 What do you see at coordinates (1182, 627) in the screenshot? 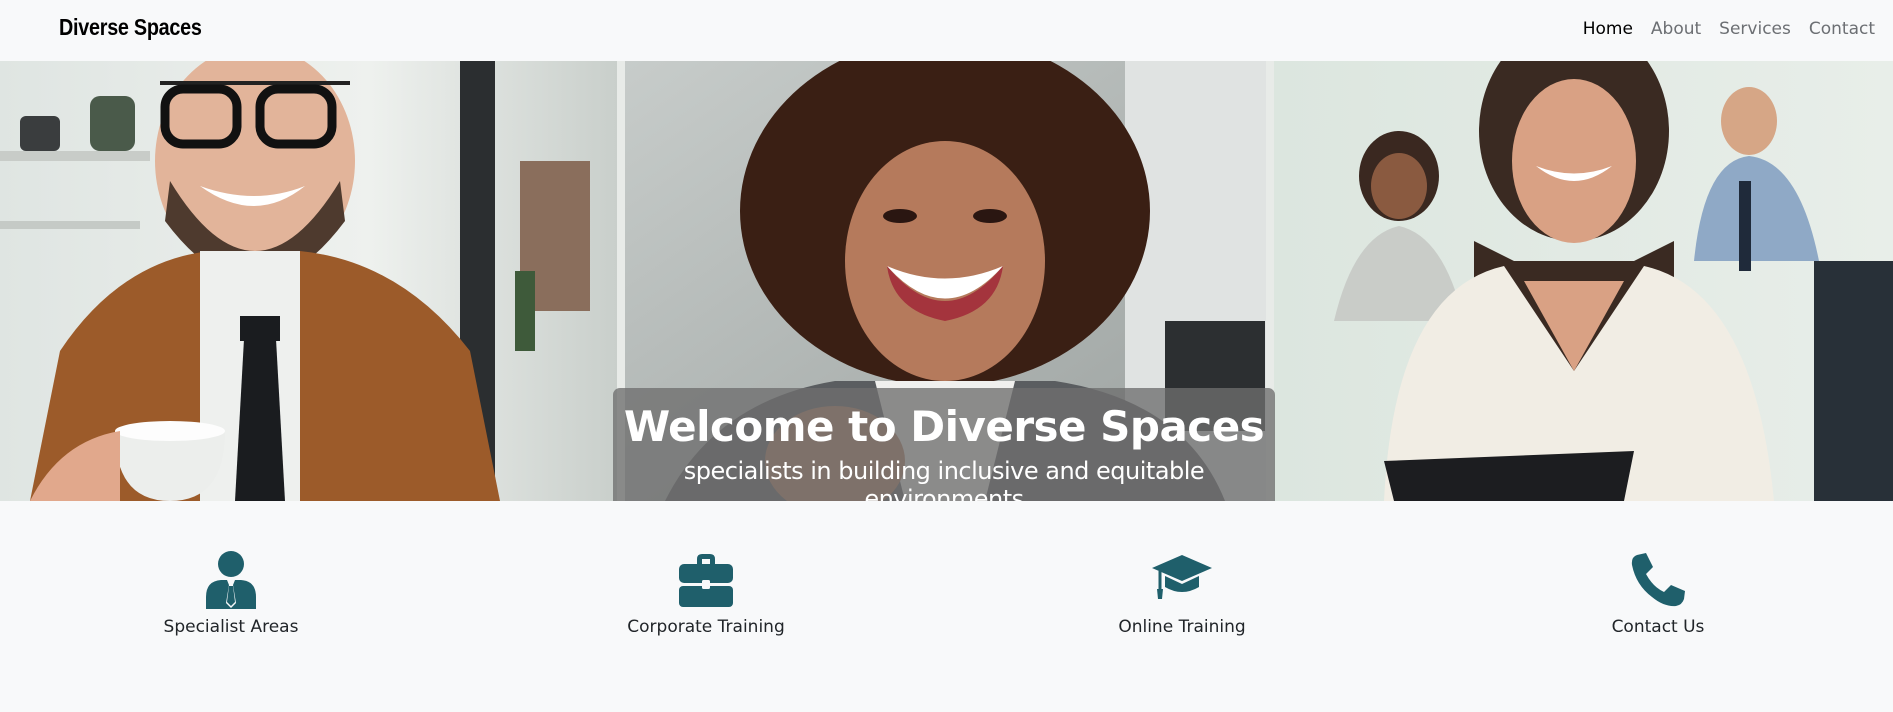
I see `feature-label: Online Training` at bounding box center [1182, 627].